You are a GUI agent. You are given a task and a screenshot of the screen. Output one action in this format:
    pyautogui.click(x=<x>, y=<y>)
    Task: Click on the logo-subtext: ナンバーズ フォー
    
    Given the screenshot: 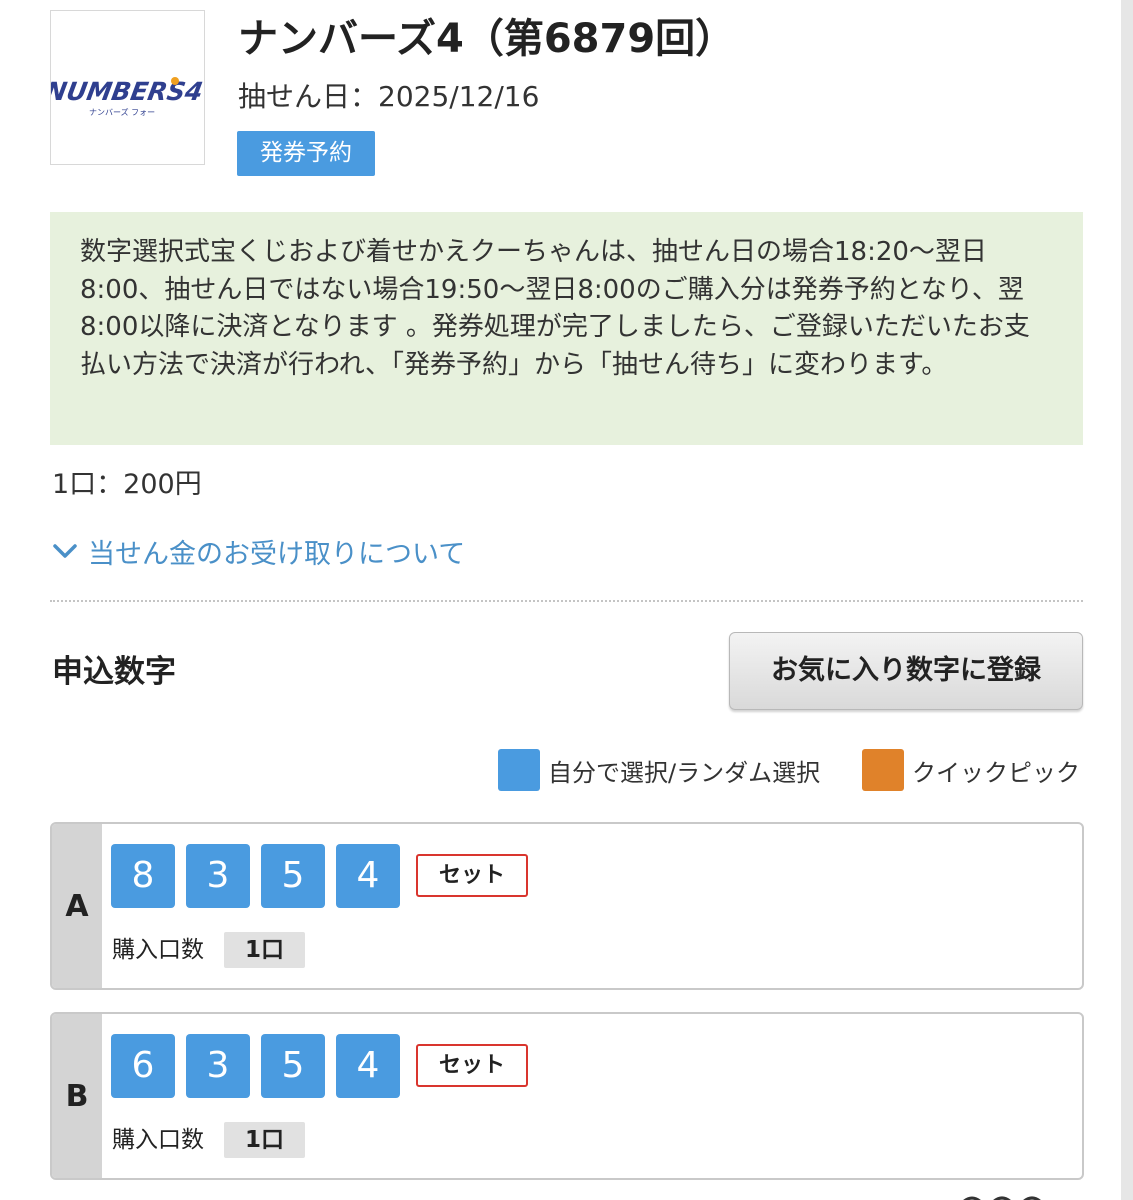 What is the action you would take?
    pyautogui.click(x=122, y=112)
    